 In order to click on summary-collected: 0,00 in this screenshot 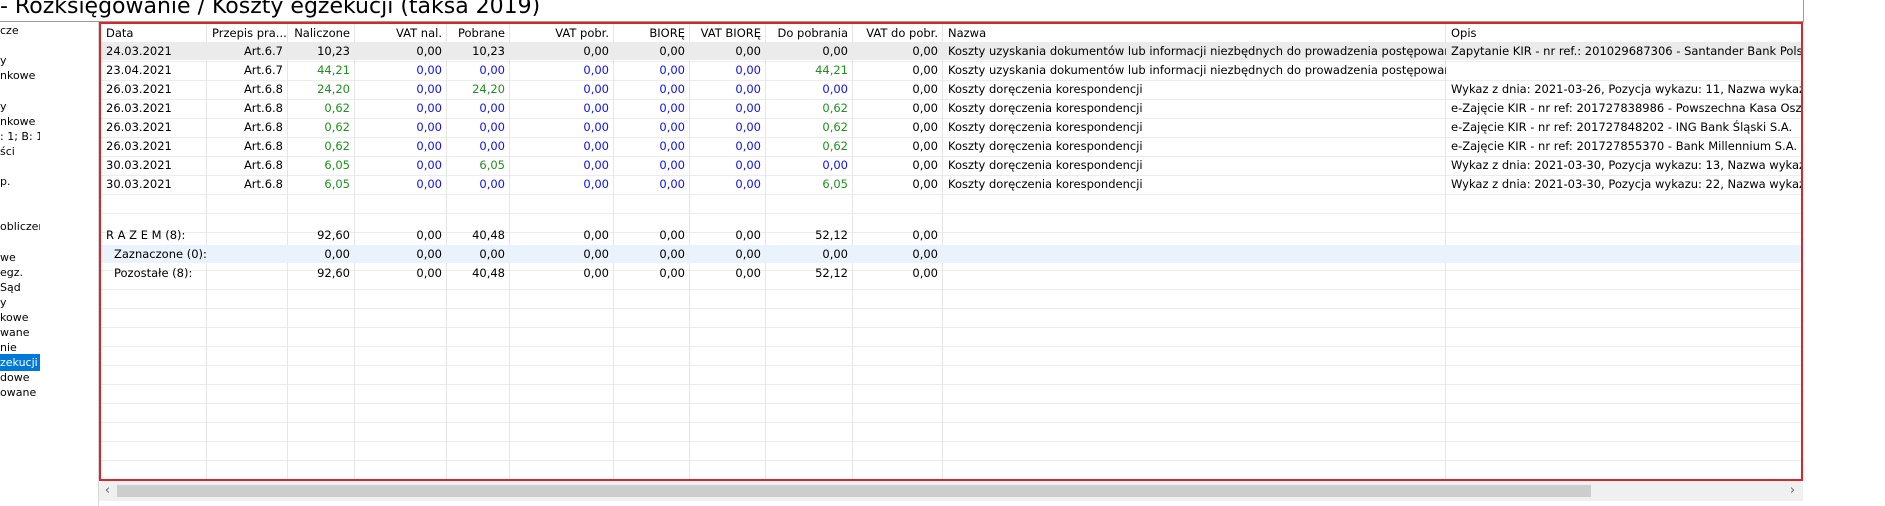, I will do `click(492, 254)`.